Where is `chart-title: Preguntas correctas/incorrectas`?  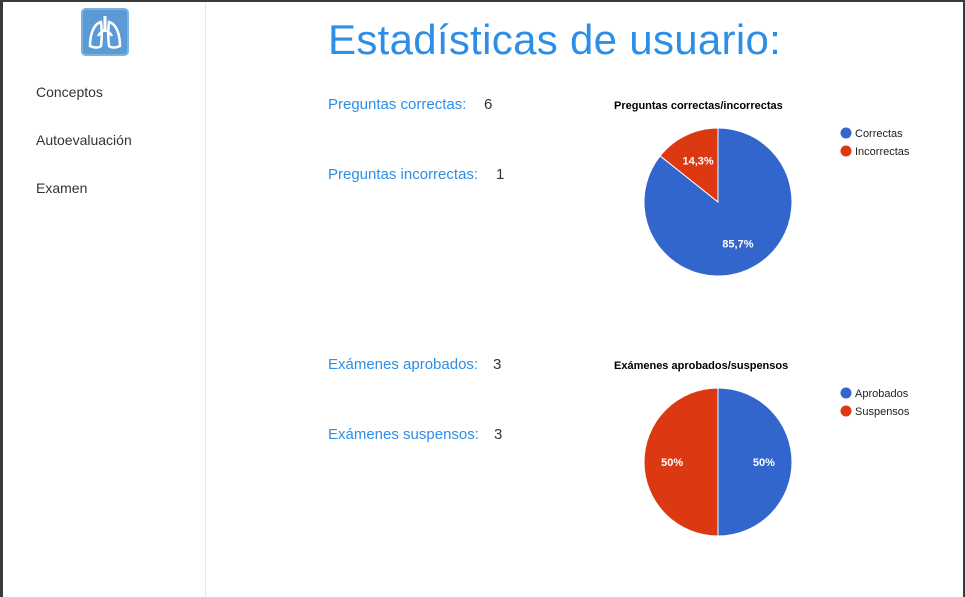 chart-title: Preguntas correctas/incorrectas is located at coordinates (698, 106).